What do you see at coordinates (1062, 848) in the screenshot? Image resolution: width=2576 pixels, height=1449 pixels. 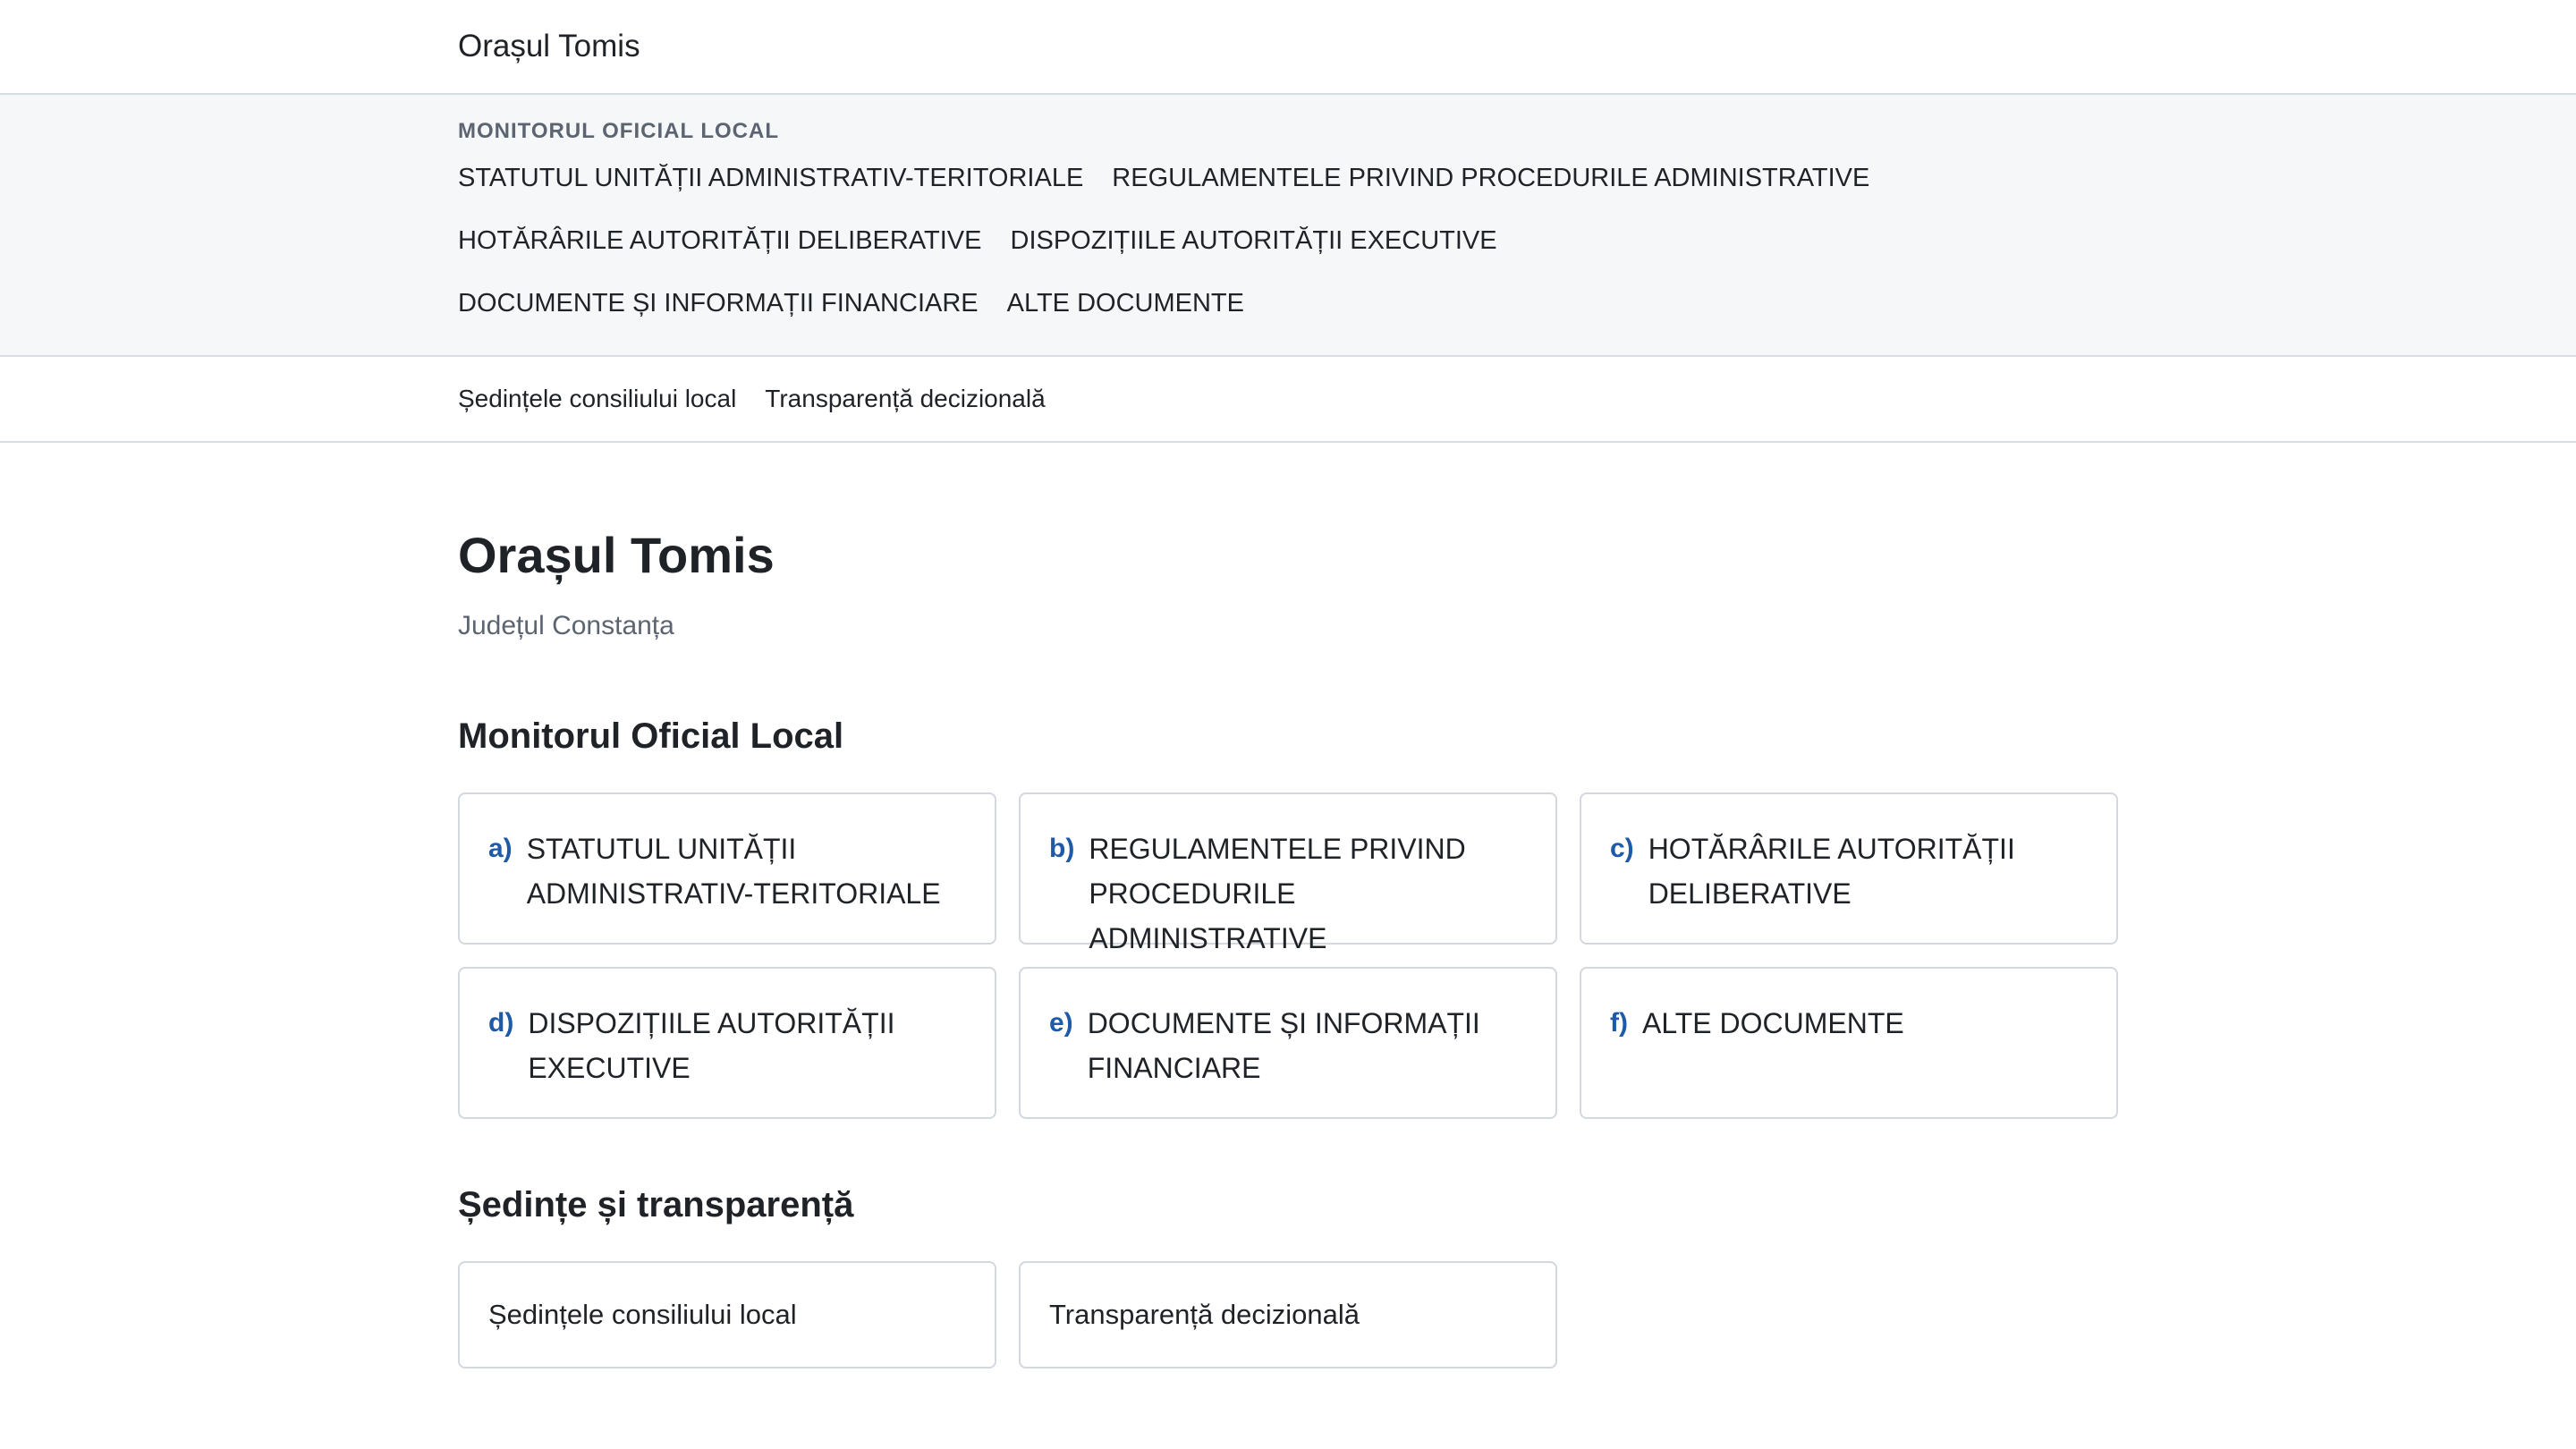 I see `card-letter: b)` at bounding box center [1062, 848].